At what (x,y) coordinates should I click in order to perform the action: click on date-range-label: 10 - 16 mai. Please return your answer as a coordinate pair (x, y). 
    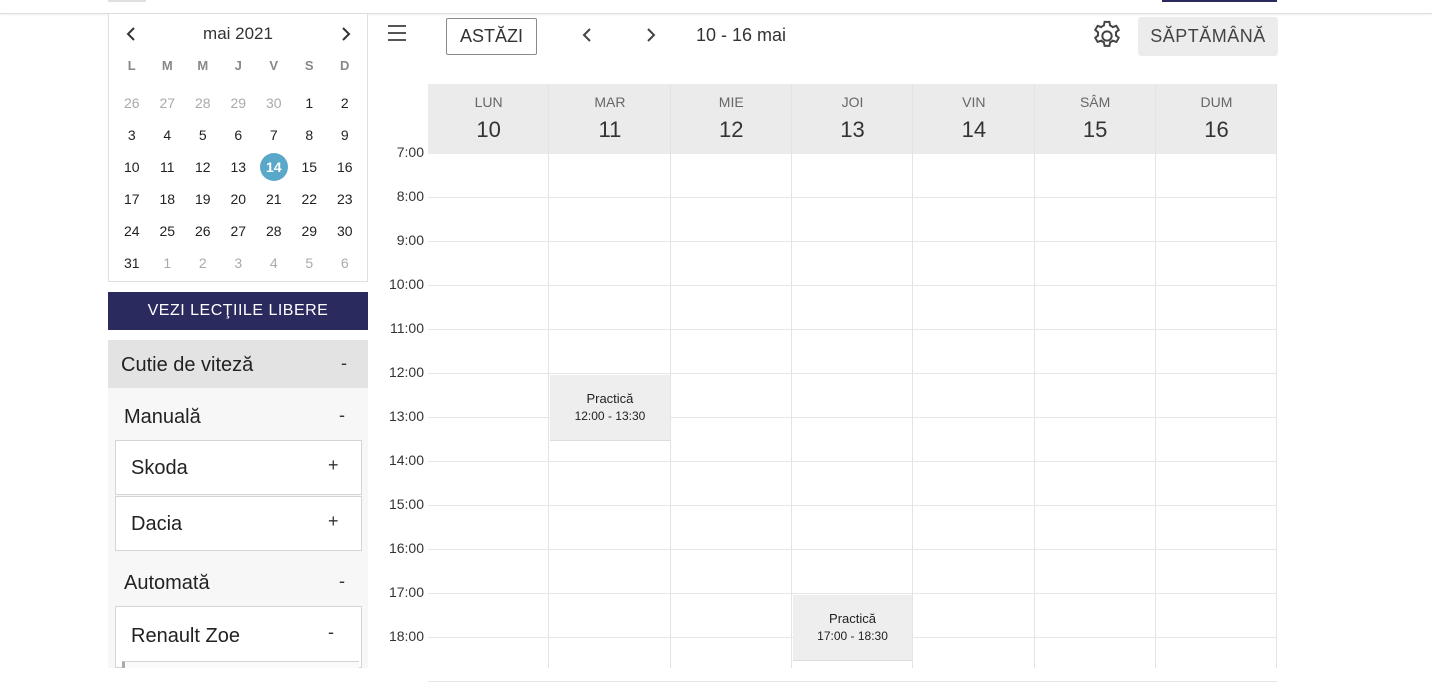
    Looking at the image, I should click on (741, 35).